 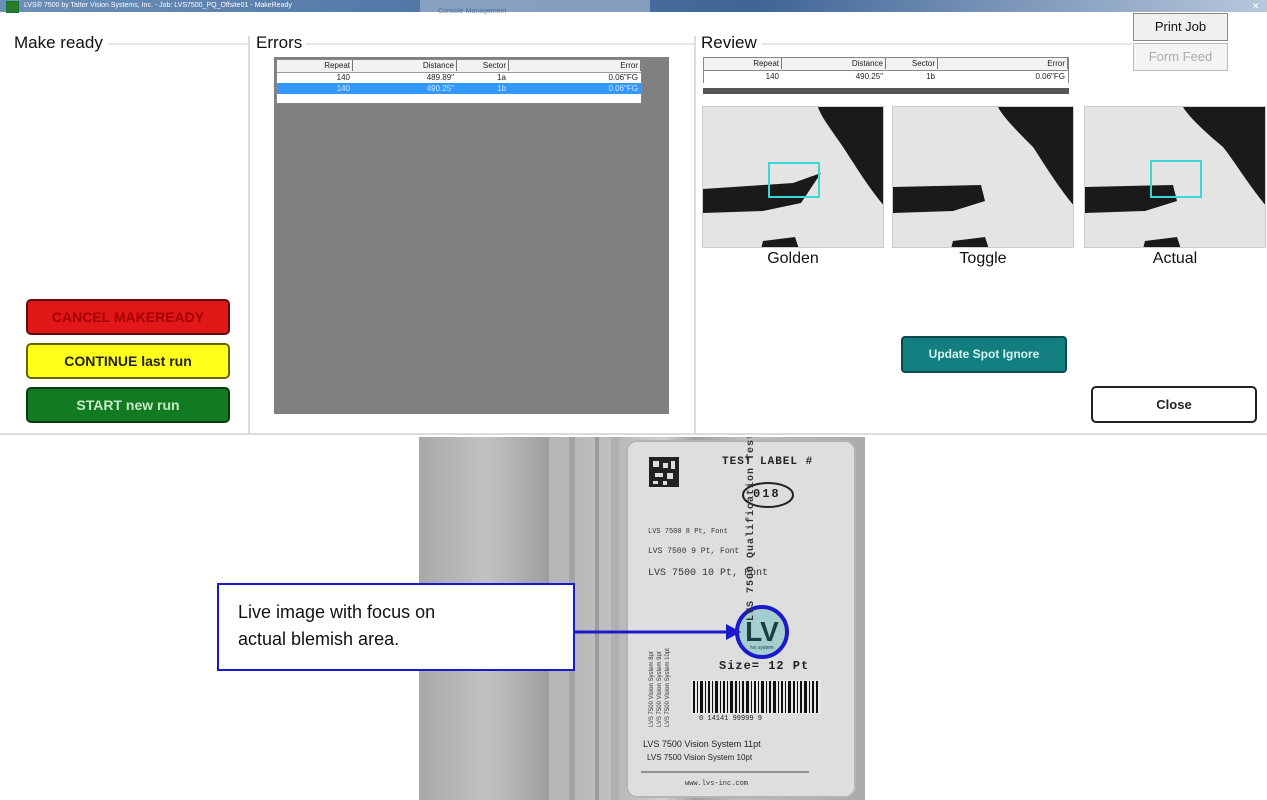 What do you see at coordinates (501, 77) in the screenshot?
I see `cell-sector: 1a` at bounding box center [501, 77].